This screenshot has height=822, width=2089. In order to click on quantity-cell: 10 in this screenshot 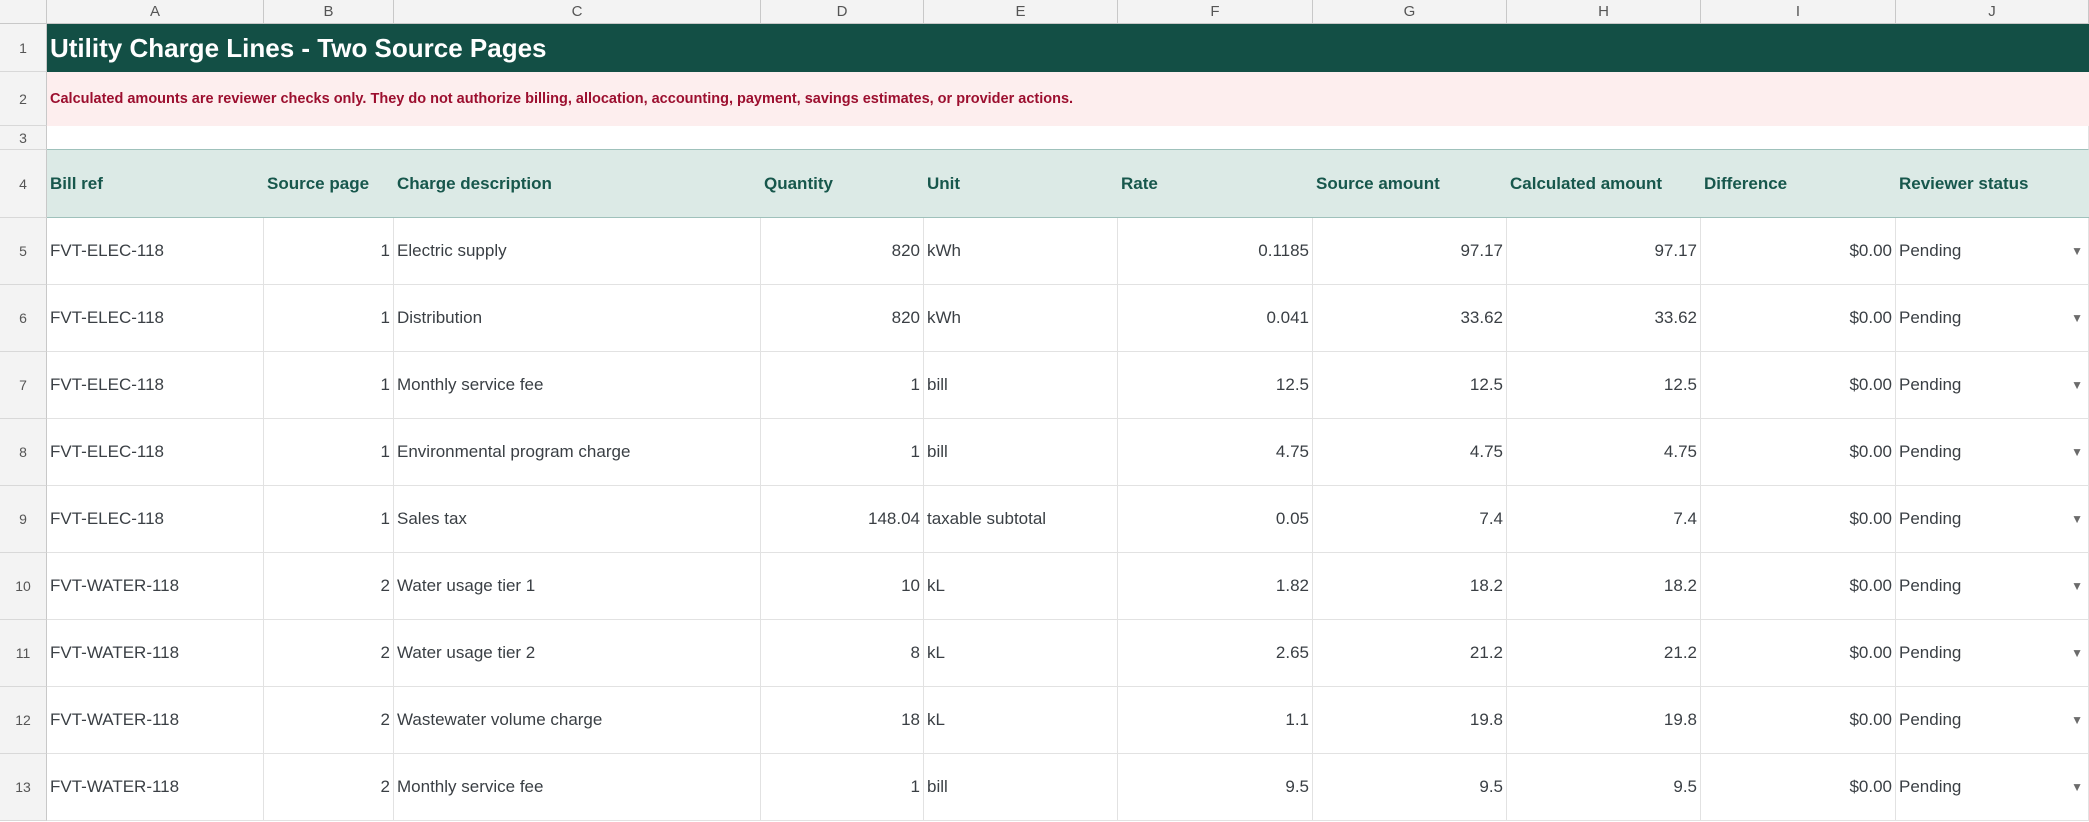, I will do `click(842, 586)`.